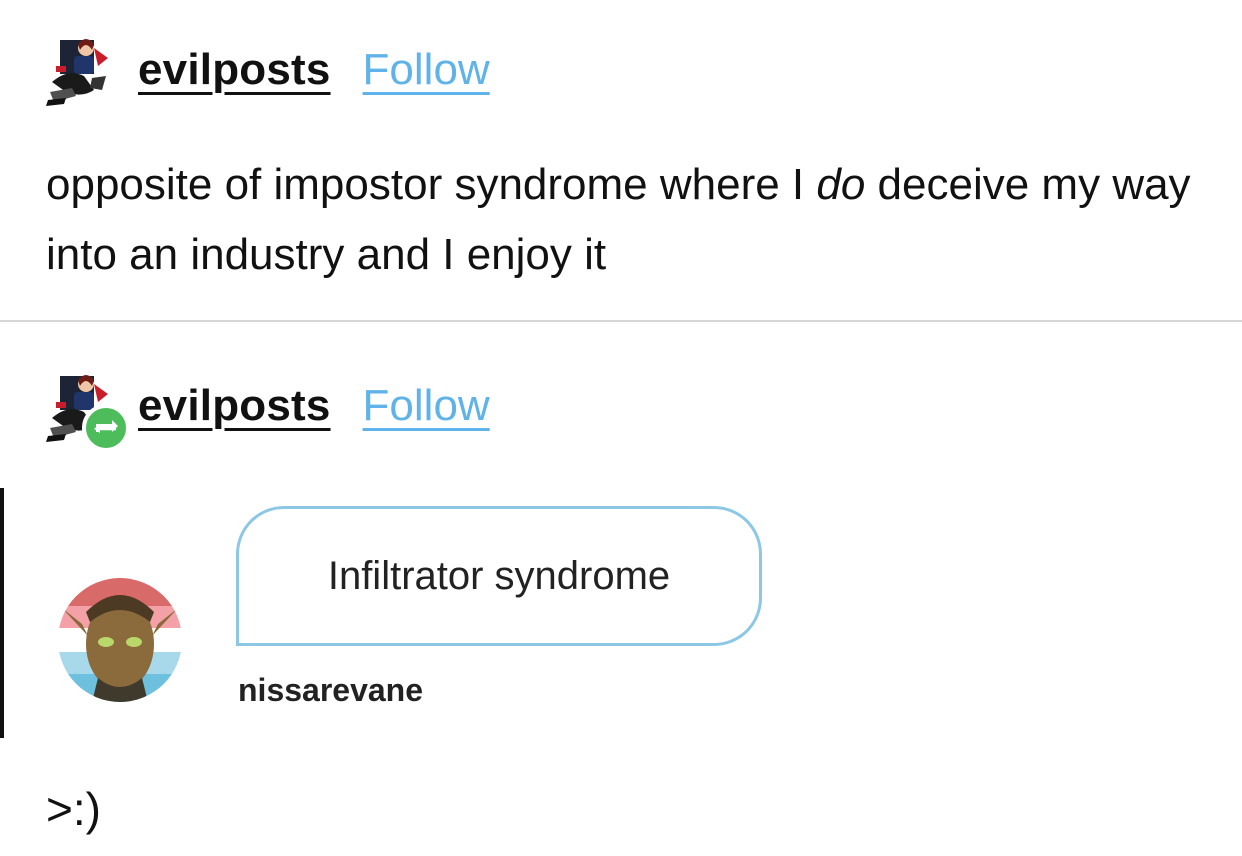 Image resolution: width=1242 pixels, height=856 pixels. What do you see at coordinates (2, 613) in the screenshot?
I see `quote-left-bar` at bounding box center [2, 613].